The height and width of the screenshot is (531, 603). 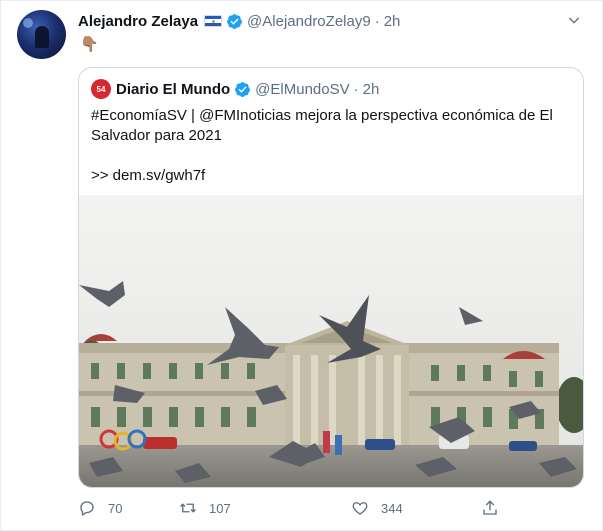 I want to click on like-count: 344, so click(x=392, y=508).